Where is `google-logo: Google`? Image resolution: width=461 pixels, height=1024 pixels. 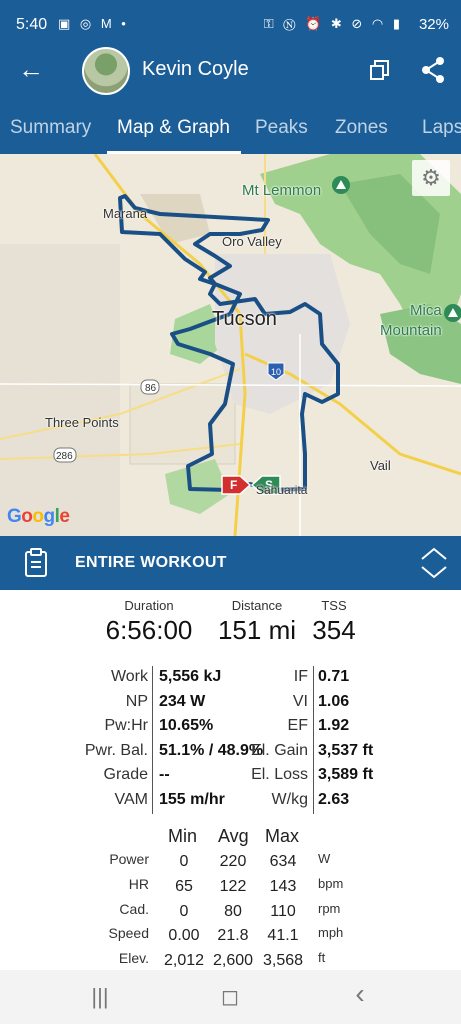
google-logo: Google is located at coordinates (38, 516).